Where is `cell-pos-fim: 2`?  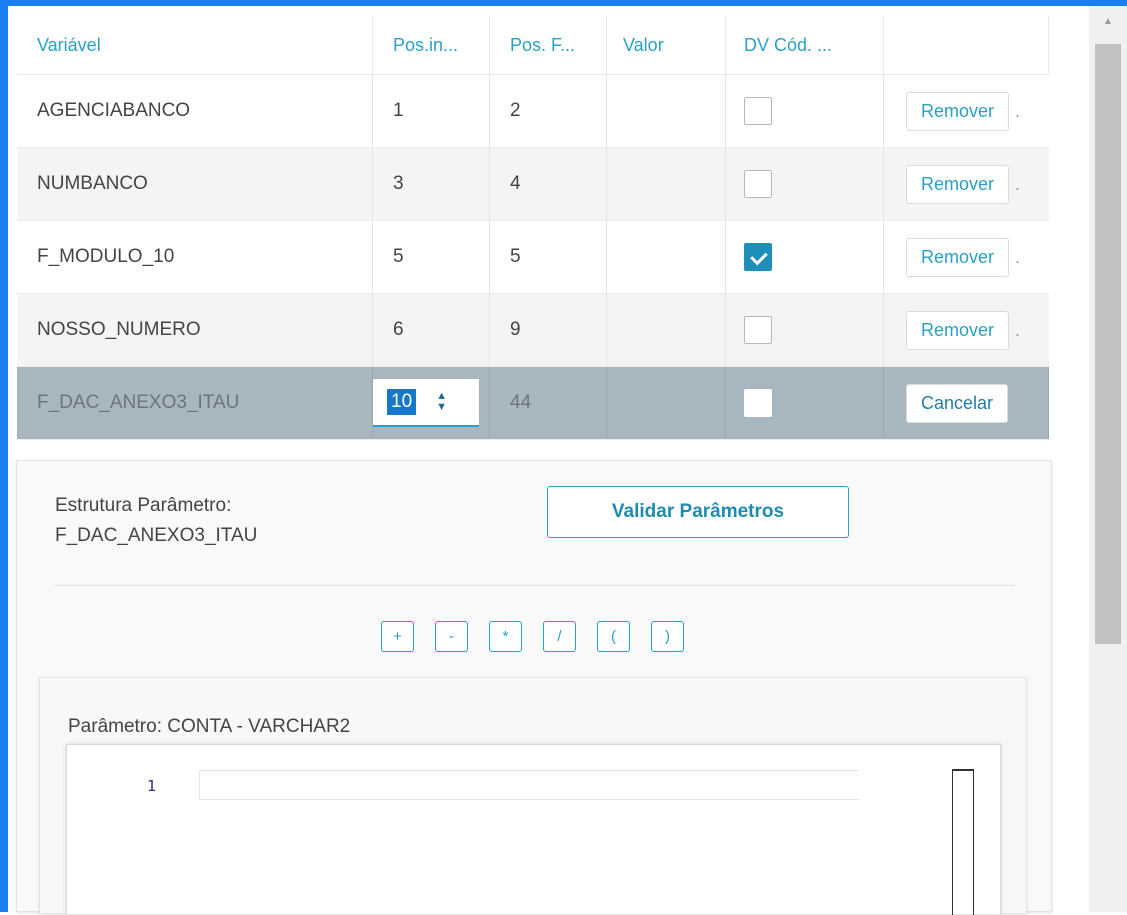
cell-pos-fim: 2 is located at coordinates (548, 111).